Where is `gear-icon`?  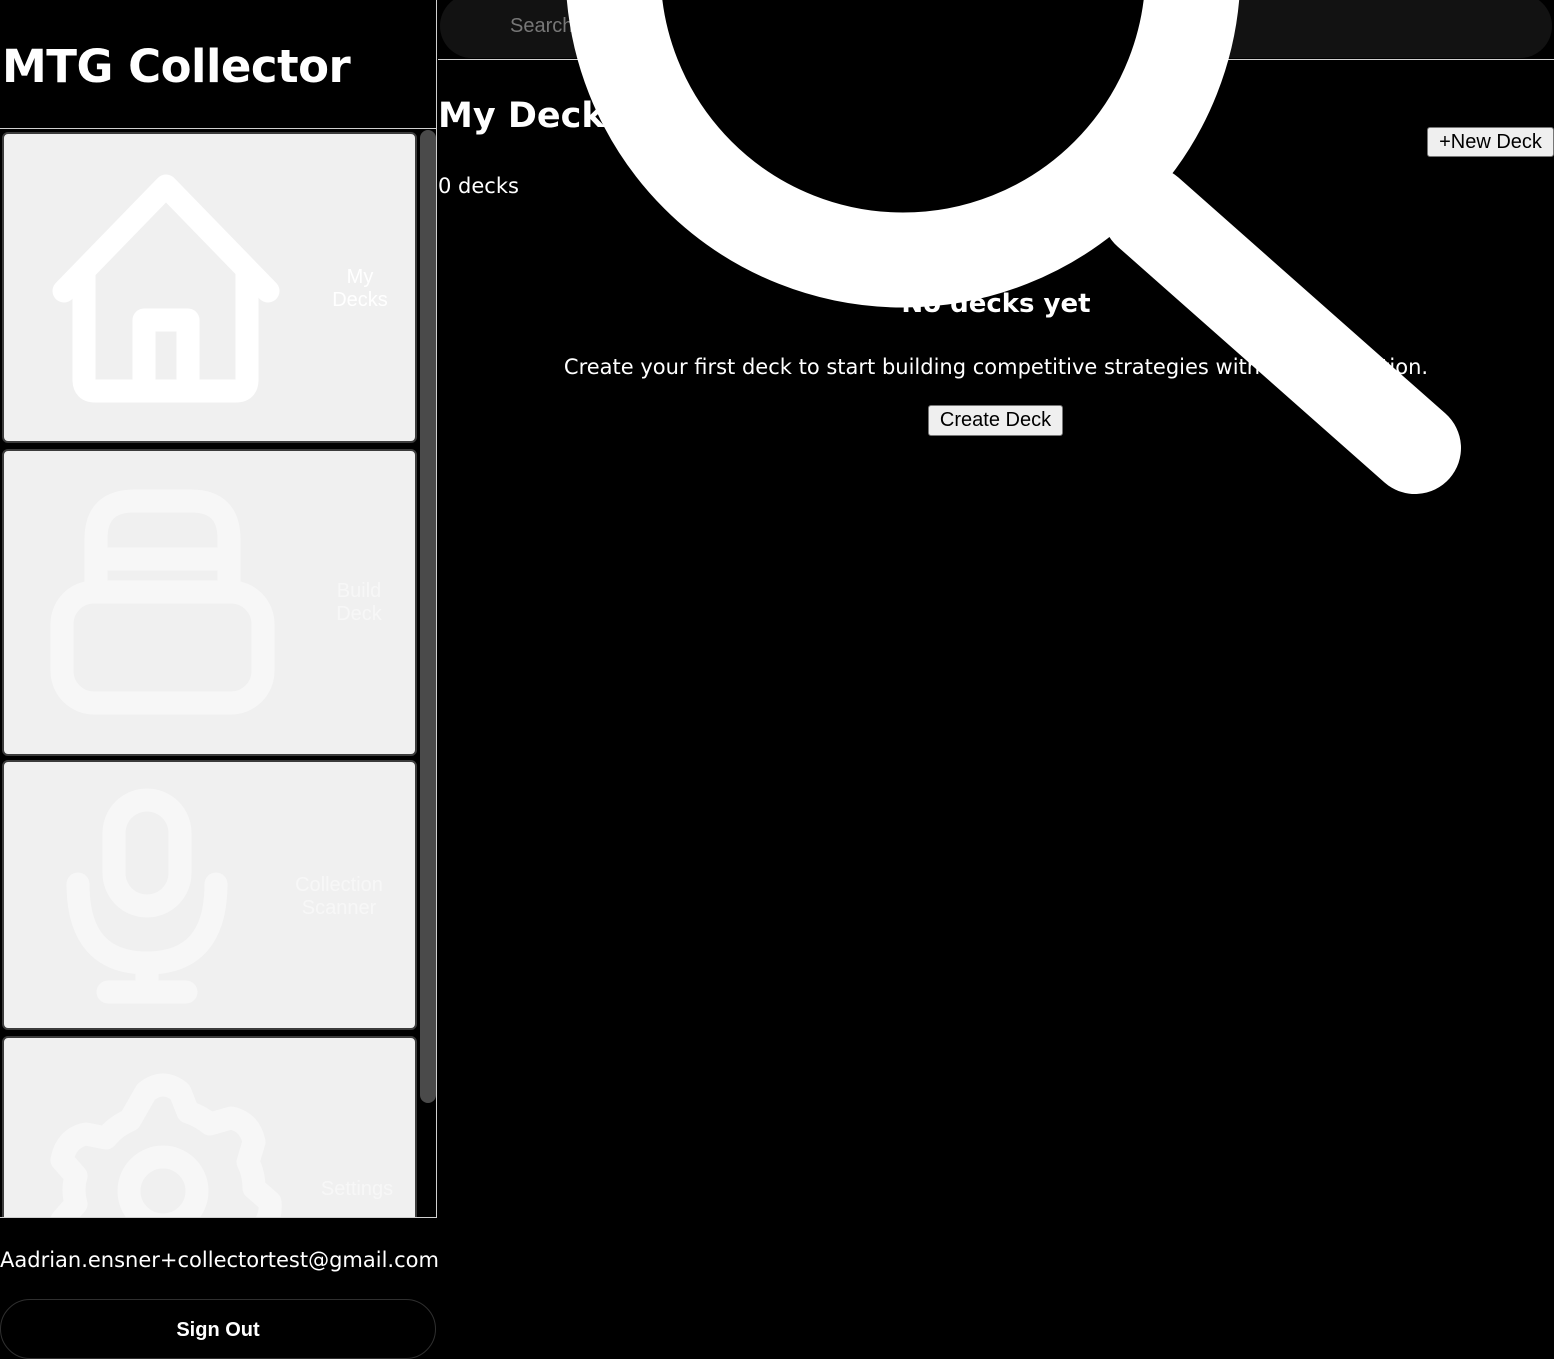
gear-icon is located at coordinates (166, 1145).